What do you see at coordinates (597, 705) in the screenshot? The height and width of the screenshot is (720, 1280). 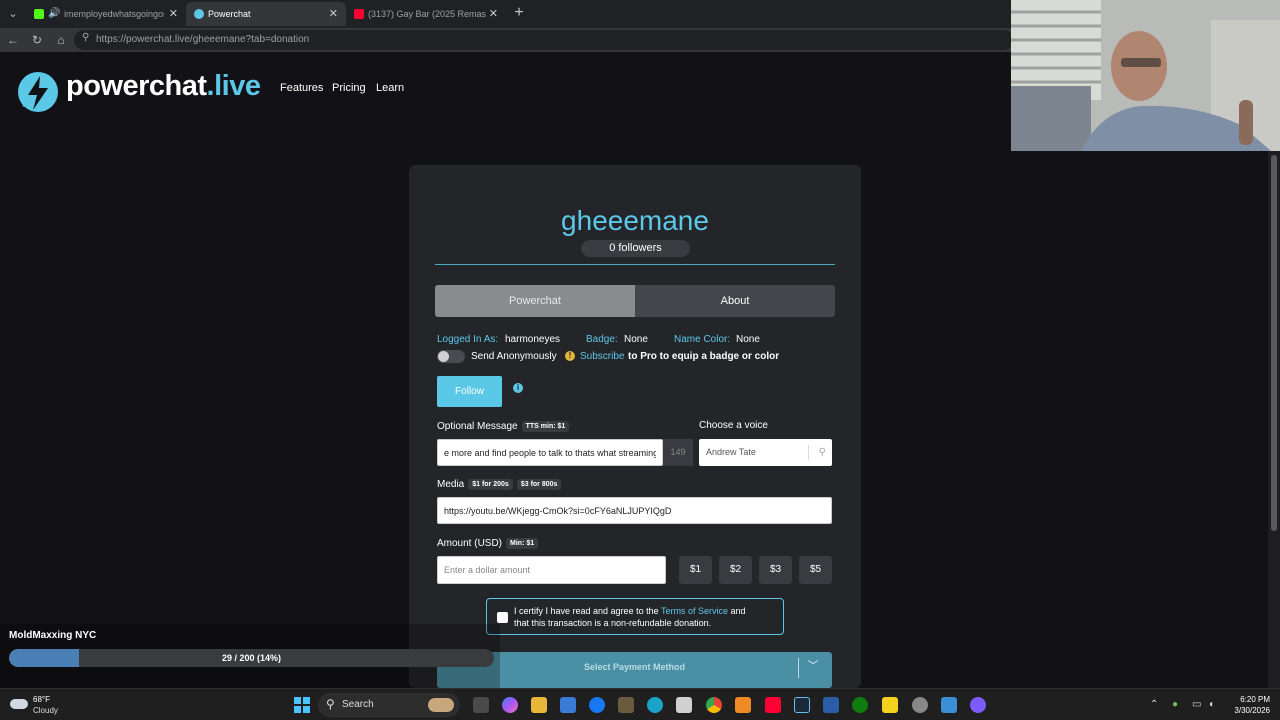 I see `facebook-icon` at bounding box center [597, 705].